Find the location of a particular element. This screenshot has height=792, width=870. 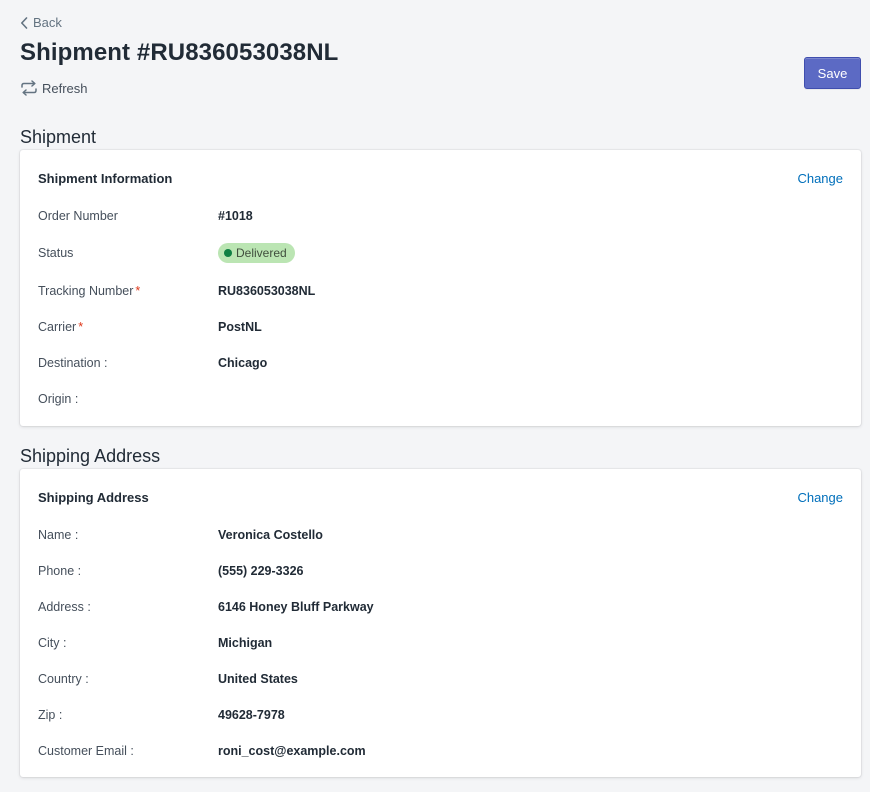

page-title: Shipment #RU836053038NL is located at coordinates (179, 52).